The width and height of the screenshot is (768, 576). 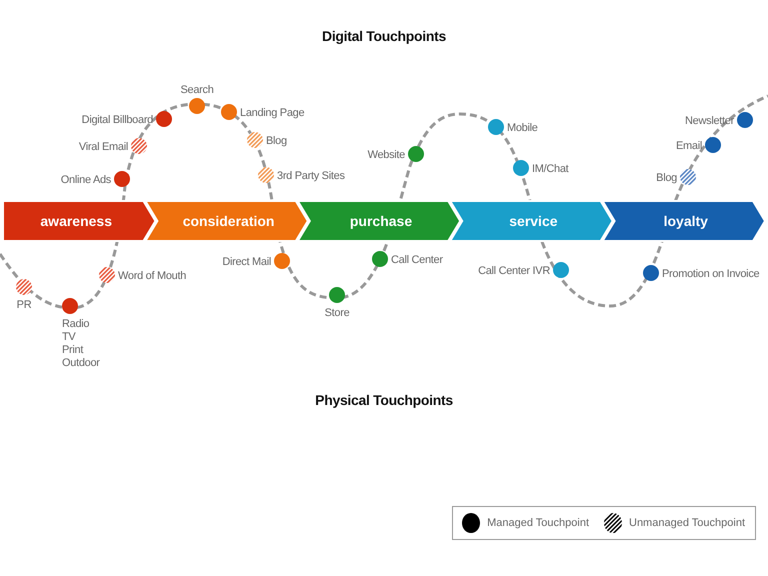 What do you see at coordinates (337, 313) in the screenshot?
I see `touchpoint-label: Store` at bounding box center [337, 313].